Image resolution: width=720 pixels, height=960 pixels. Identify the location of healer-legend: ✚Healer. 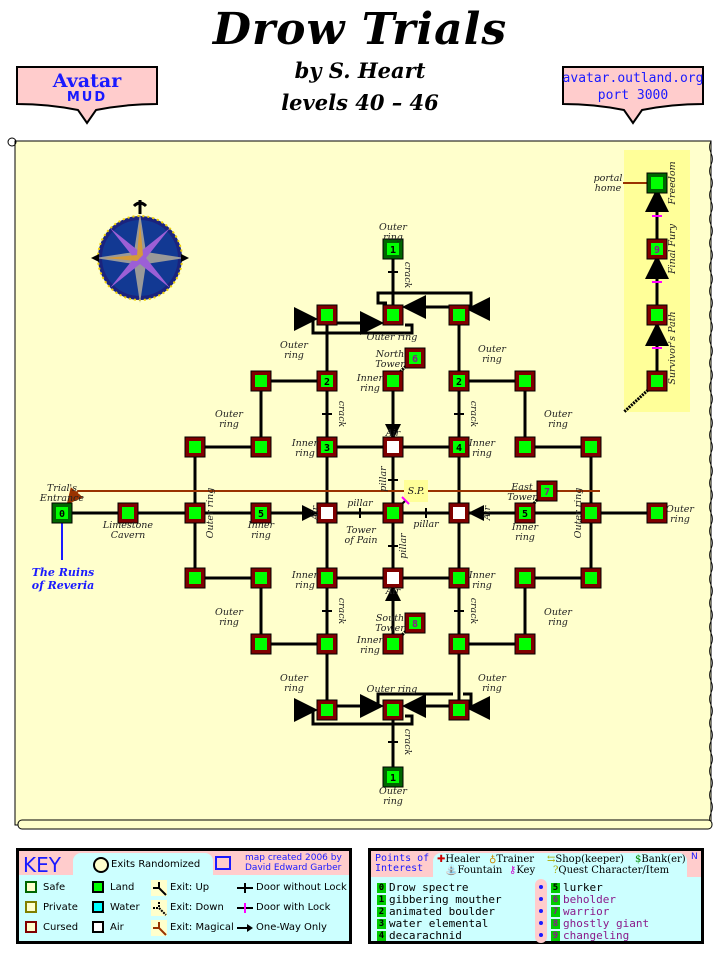
(458, 859).